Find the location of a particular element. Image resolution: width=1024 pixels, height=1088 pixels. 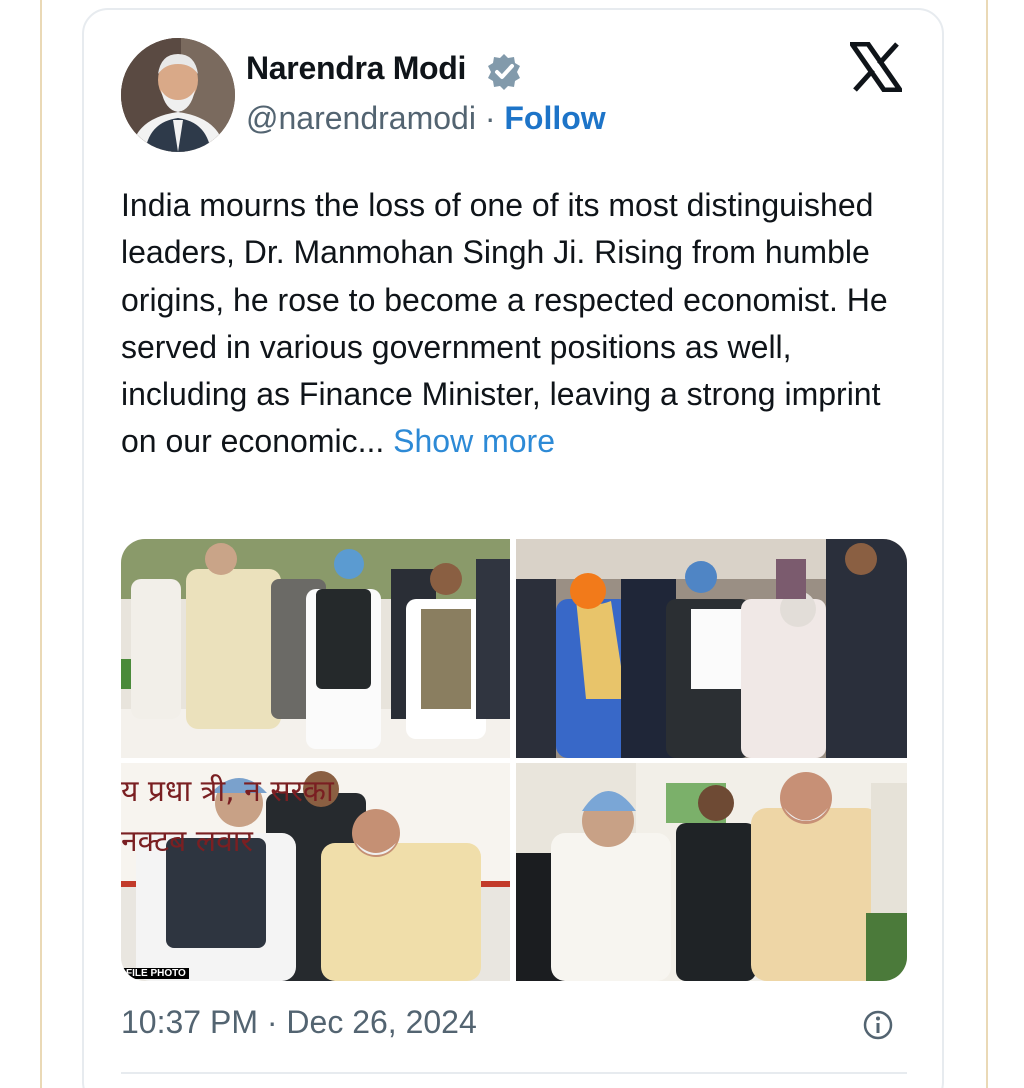

post-timestamp: 10:37 PM · Dec 26, 2024 is located at coordinates (299, 1022).